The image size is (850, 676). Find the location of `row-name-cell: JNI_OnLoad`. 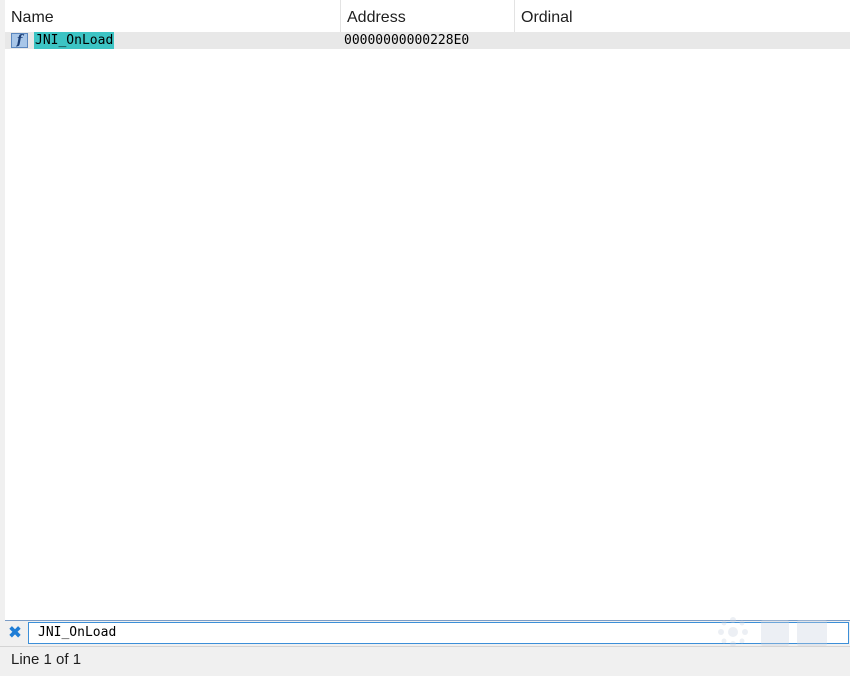

row-name-cell: JNI_OnLoad is located at coordinates (74, 40).